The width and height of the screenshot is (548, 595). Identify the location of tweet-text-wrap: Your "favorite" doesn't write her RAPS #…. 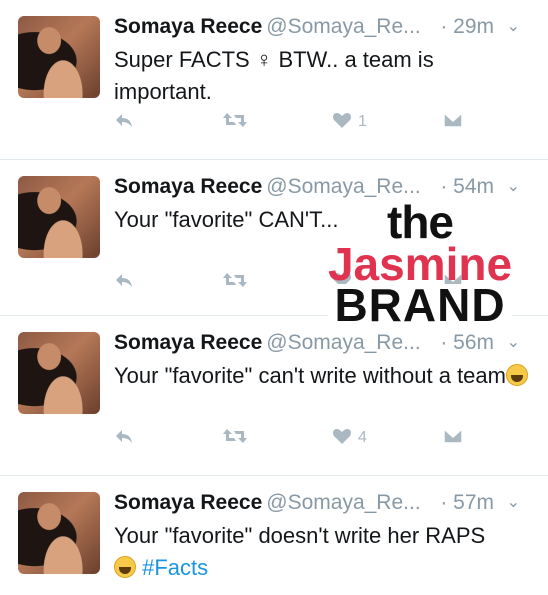
(324, 552).